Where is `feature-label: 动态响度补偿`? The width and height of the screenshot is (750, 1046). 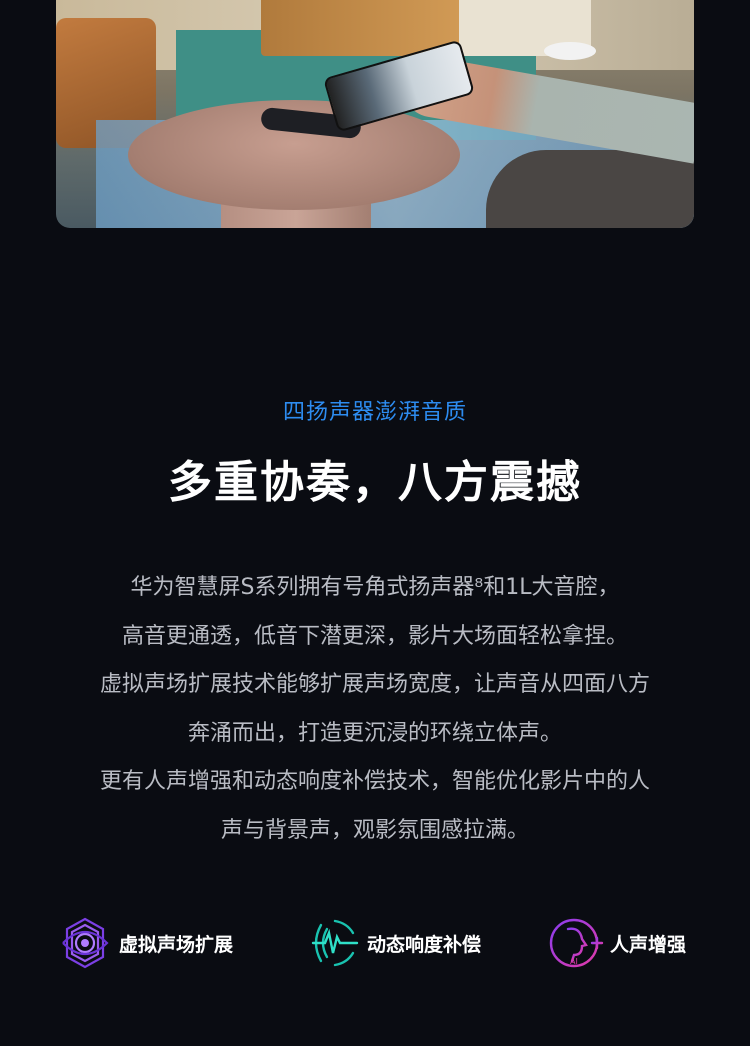
feature-label: 动态响度补偿 is located at coordinates (424, 944).